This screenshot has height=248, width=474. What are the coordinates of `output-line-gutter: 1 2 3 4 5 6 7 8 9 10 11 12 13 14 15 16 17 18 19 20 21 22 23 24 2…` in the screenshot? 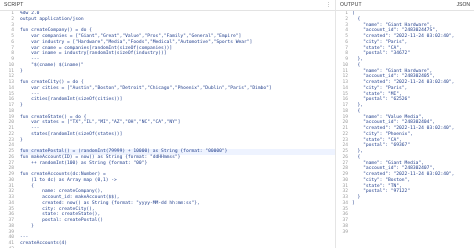 It's located at (343, 129).